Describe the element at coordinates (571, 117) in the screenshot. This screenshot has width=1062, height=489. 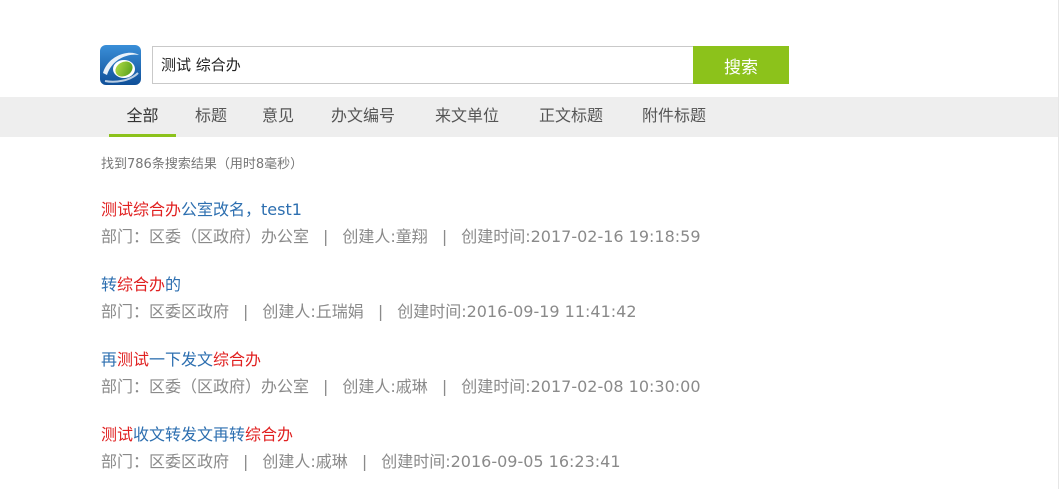
I see `tab-body-title: 正文标题` at that location.